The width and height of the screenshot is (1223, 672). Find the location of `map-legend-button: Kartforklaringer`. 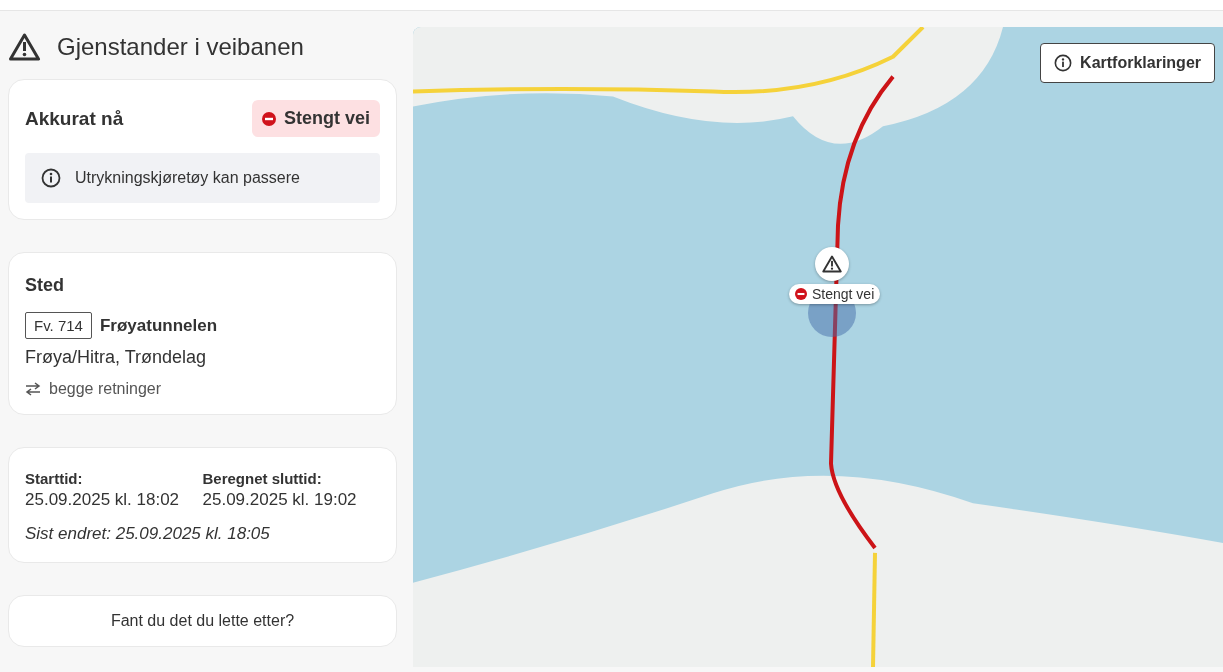

map-legend-button: Kartforklaringer is located at coordinates (1127, 63).